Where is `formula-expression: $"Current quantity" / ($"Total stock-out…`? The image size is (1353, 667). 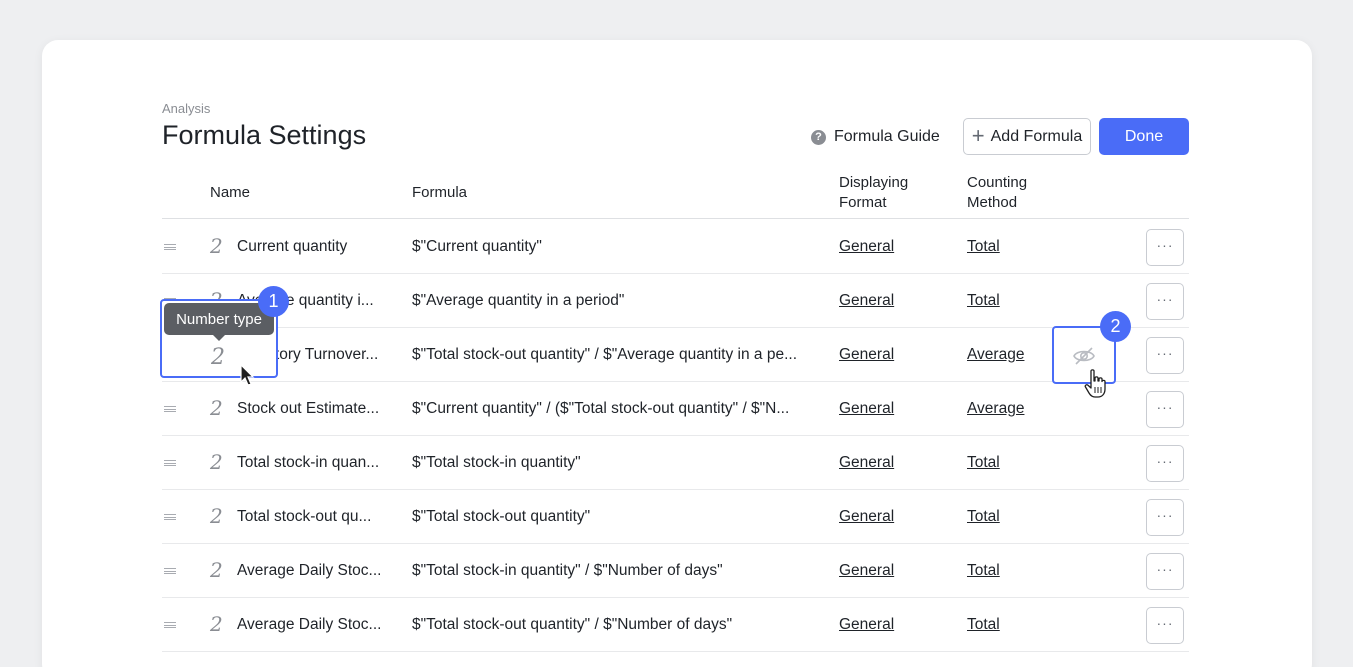 formula-expression: $"Current quantity" / ($"Total stock-out… is located at coordinates (601, 408).